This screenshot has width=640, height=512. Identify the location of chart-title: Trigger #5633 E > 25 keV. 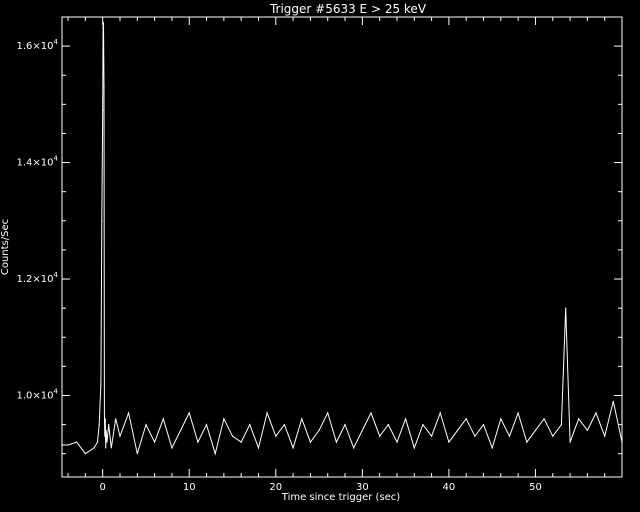
(348, 9).